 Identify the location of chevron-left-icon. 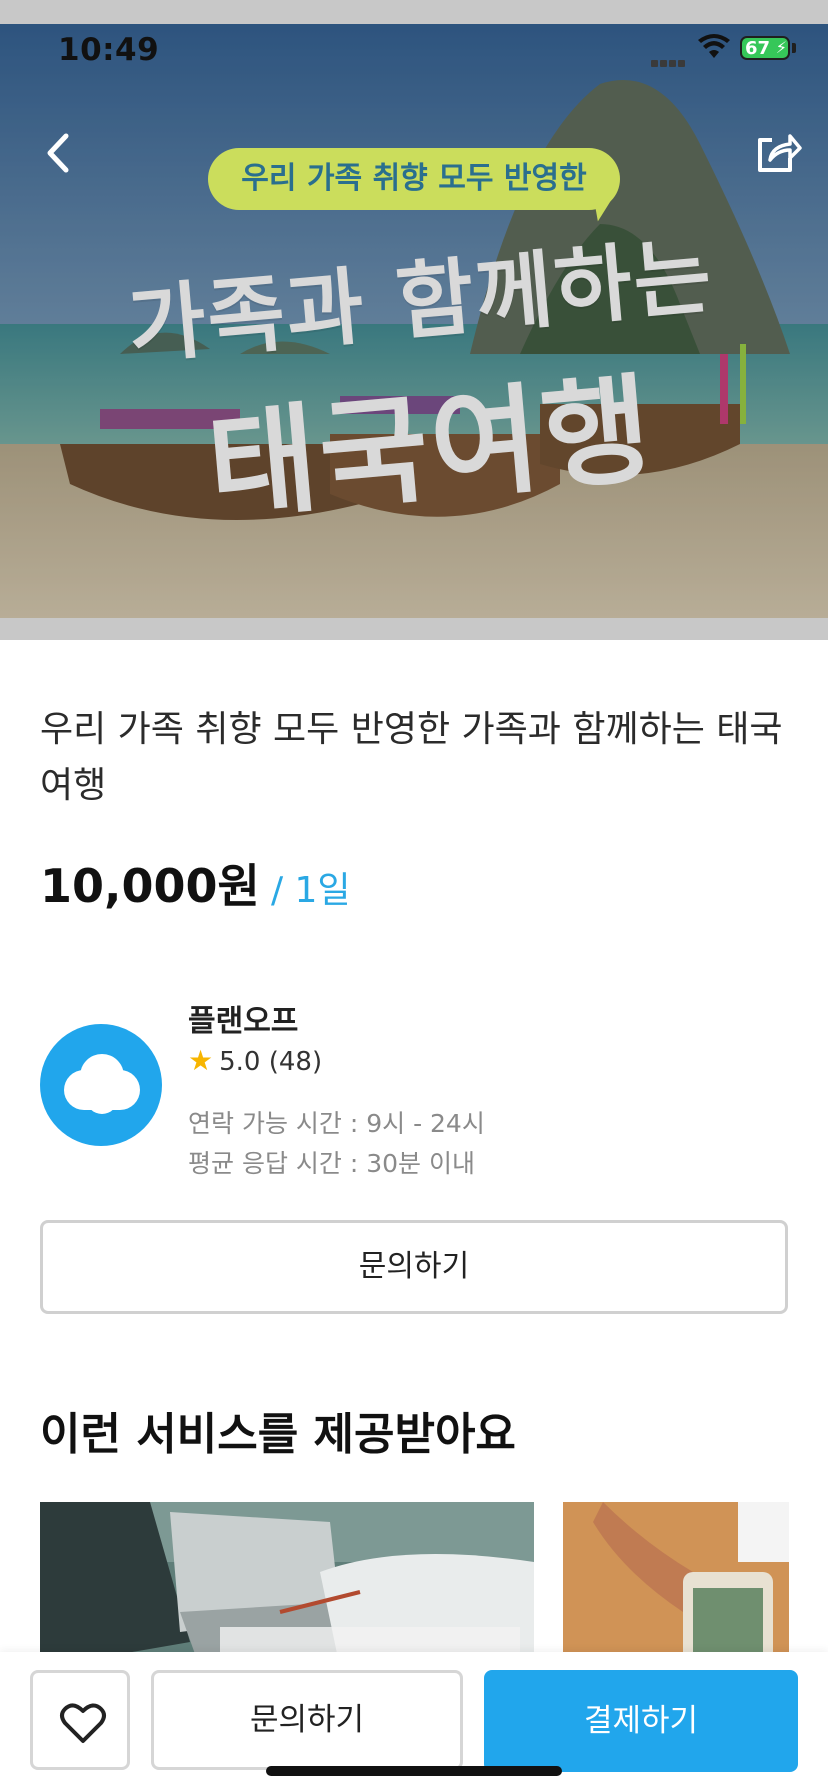
(58, 153).